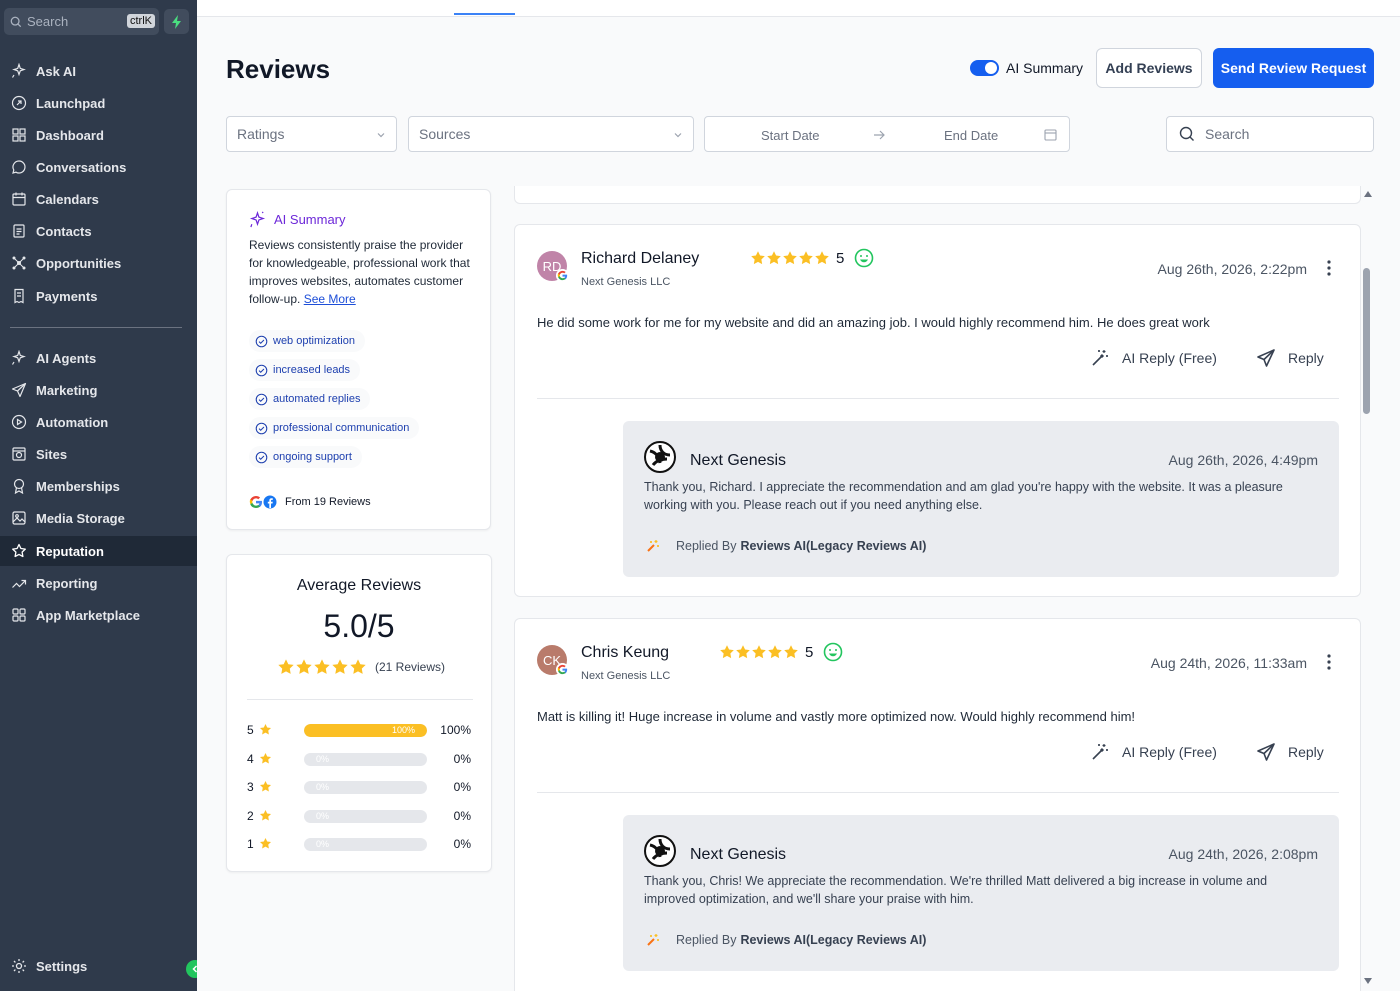  What do you see at coordinates (1050, 135) in the screenshot?
I see `calendar-icon` at bounding box center [1050, 135].